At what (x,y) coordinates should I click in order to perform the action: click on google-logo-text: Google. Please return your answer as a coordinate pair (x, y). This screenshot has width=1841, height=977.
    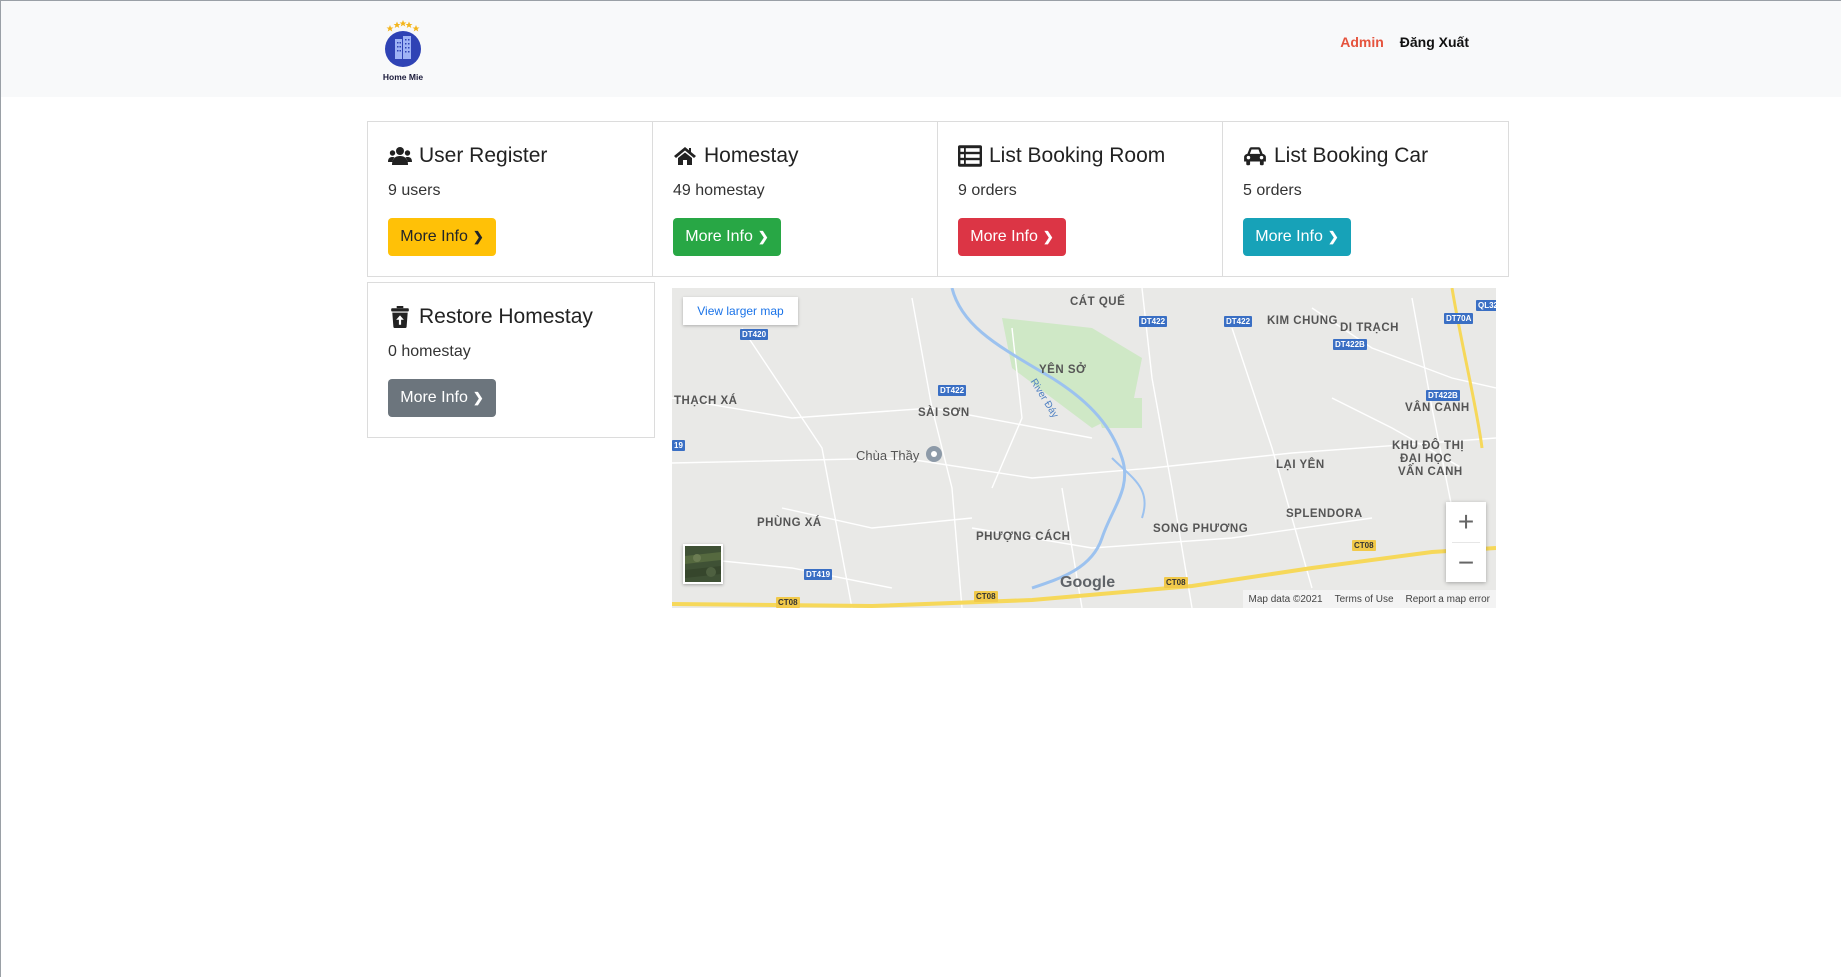
    Looking at the image, I should click on (1088, 582).